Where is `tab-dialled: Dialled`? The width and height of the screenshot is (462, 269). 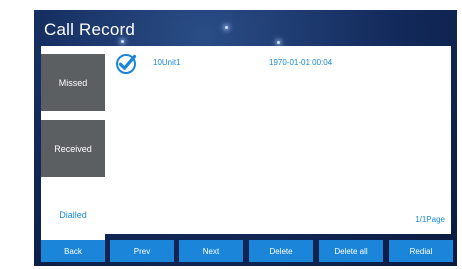
tab-dialled: Dialled is located at coordinates (73, 214).